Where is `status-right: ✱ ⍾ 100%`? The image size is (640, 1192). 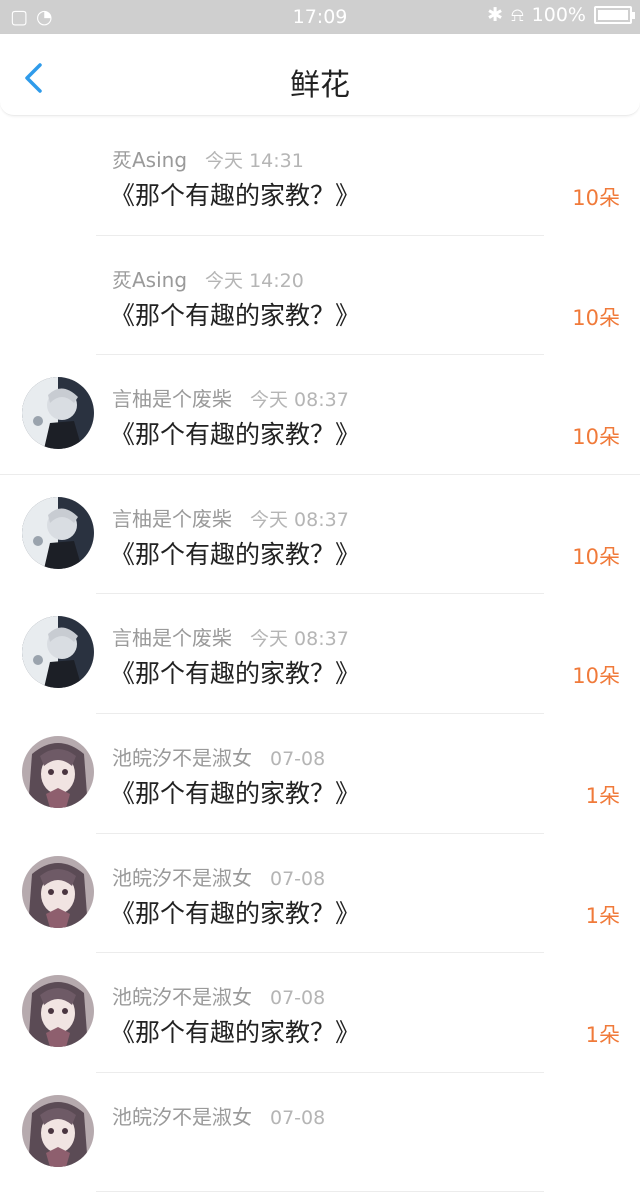
status-right: ✱ ⍾ 100% is located at coordinates (561, 15).